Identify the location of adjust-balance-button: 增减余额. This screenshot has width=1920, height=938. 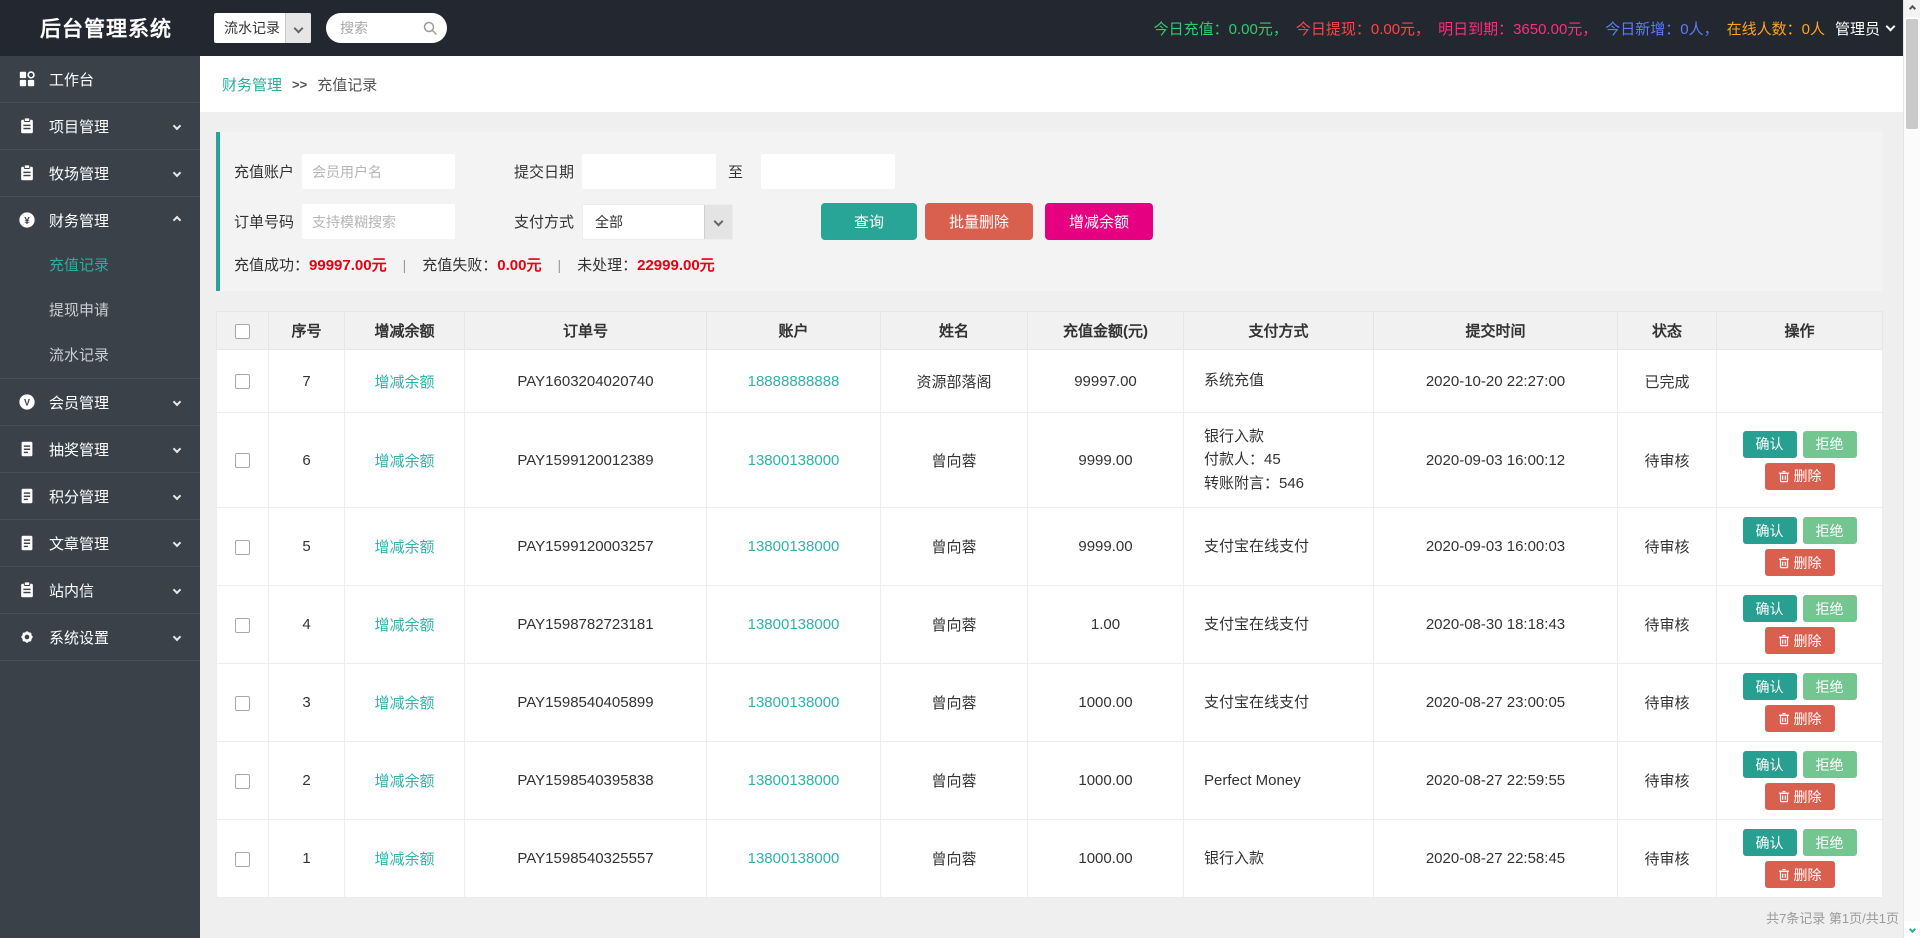
(1099, 221).